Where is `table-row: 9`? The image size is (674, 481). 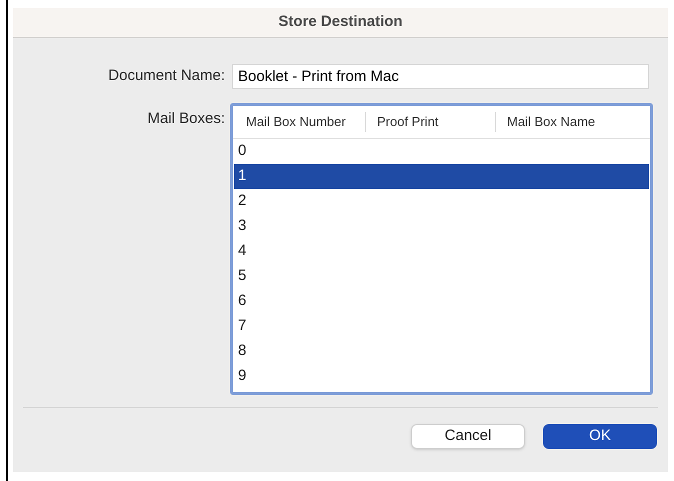
table-row: 9 is located at coordinates (441, 376).